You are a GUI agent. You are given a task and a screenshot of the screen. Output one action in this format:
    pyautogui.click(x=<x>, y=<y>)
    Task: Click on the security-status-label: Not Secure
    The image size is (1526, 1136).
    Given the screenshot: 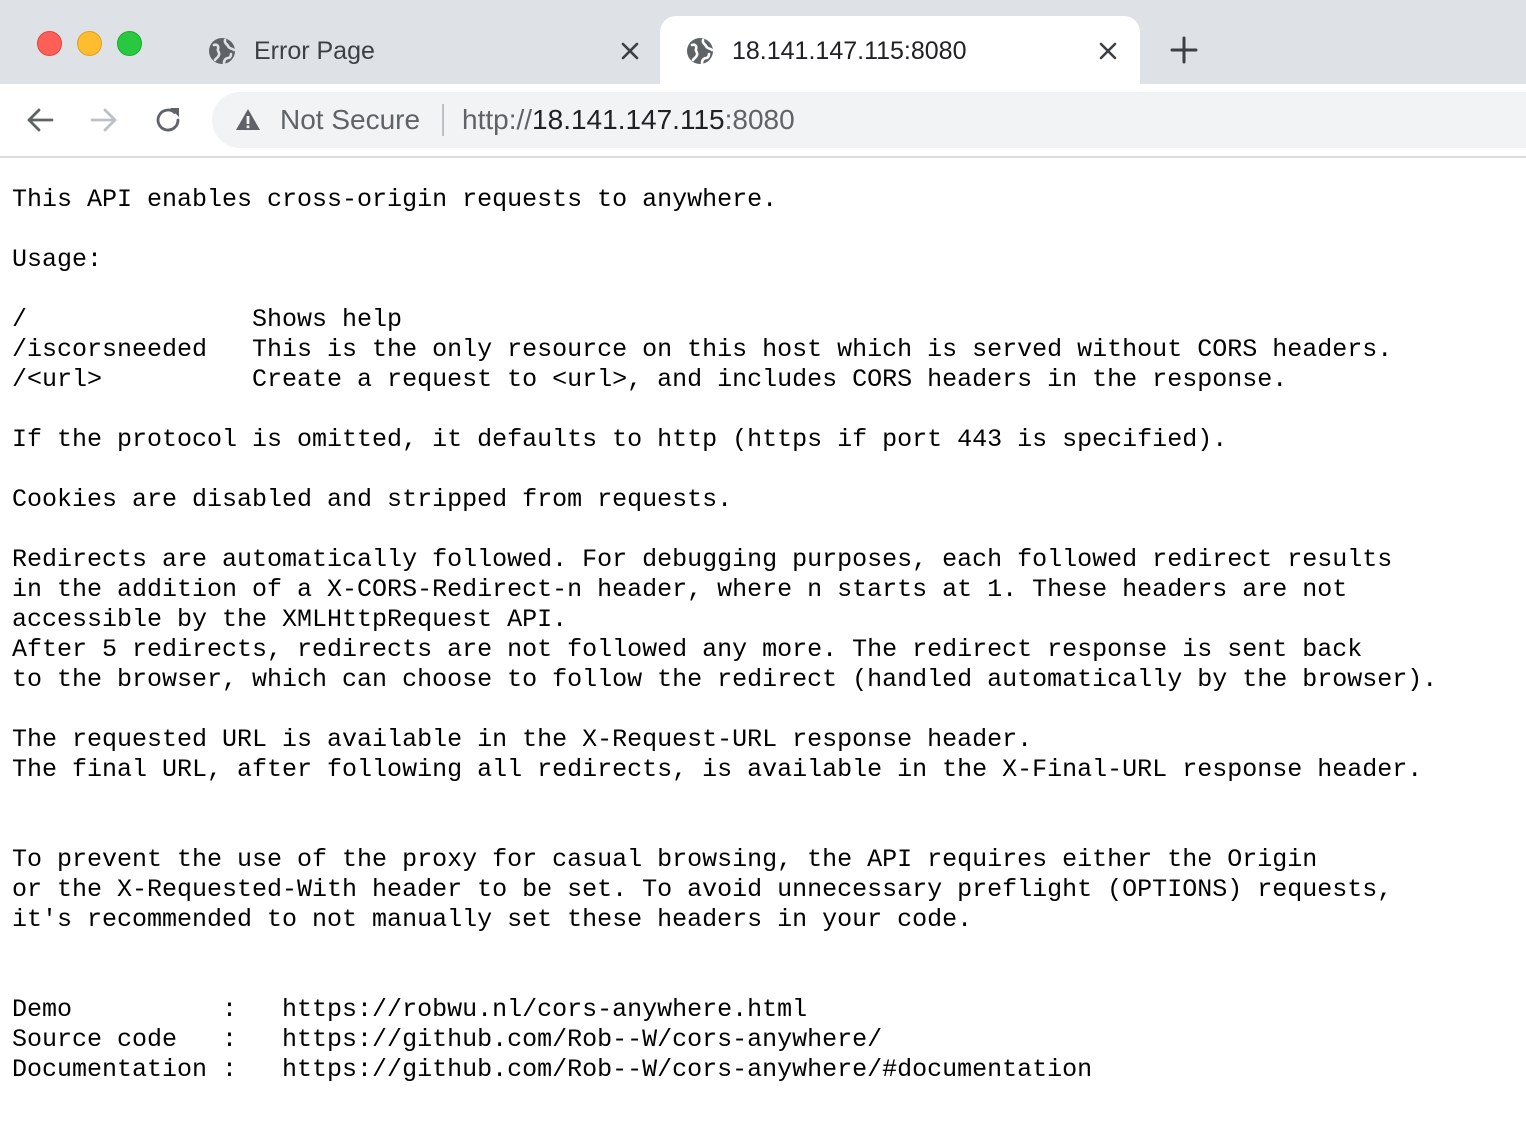 What is the action you would take?
    pyautogui.click(x=350, y=120)
    